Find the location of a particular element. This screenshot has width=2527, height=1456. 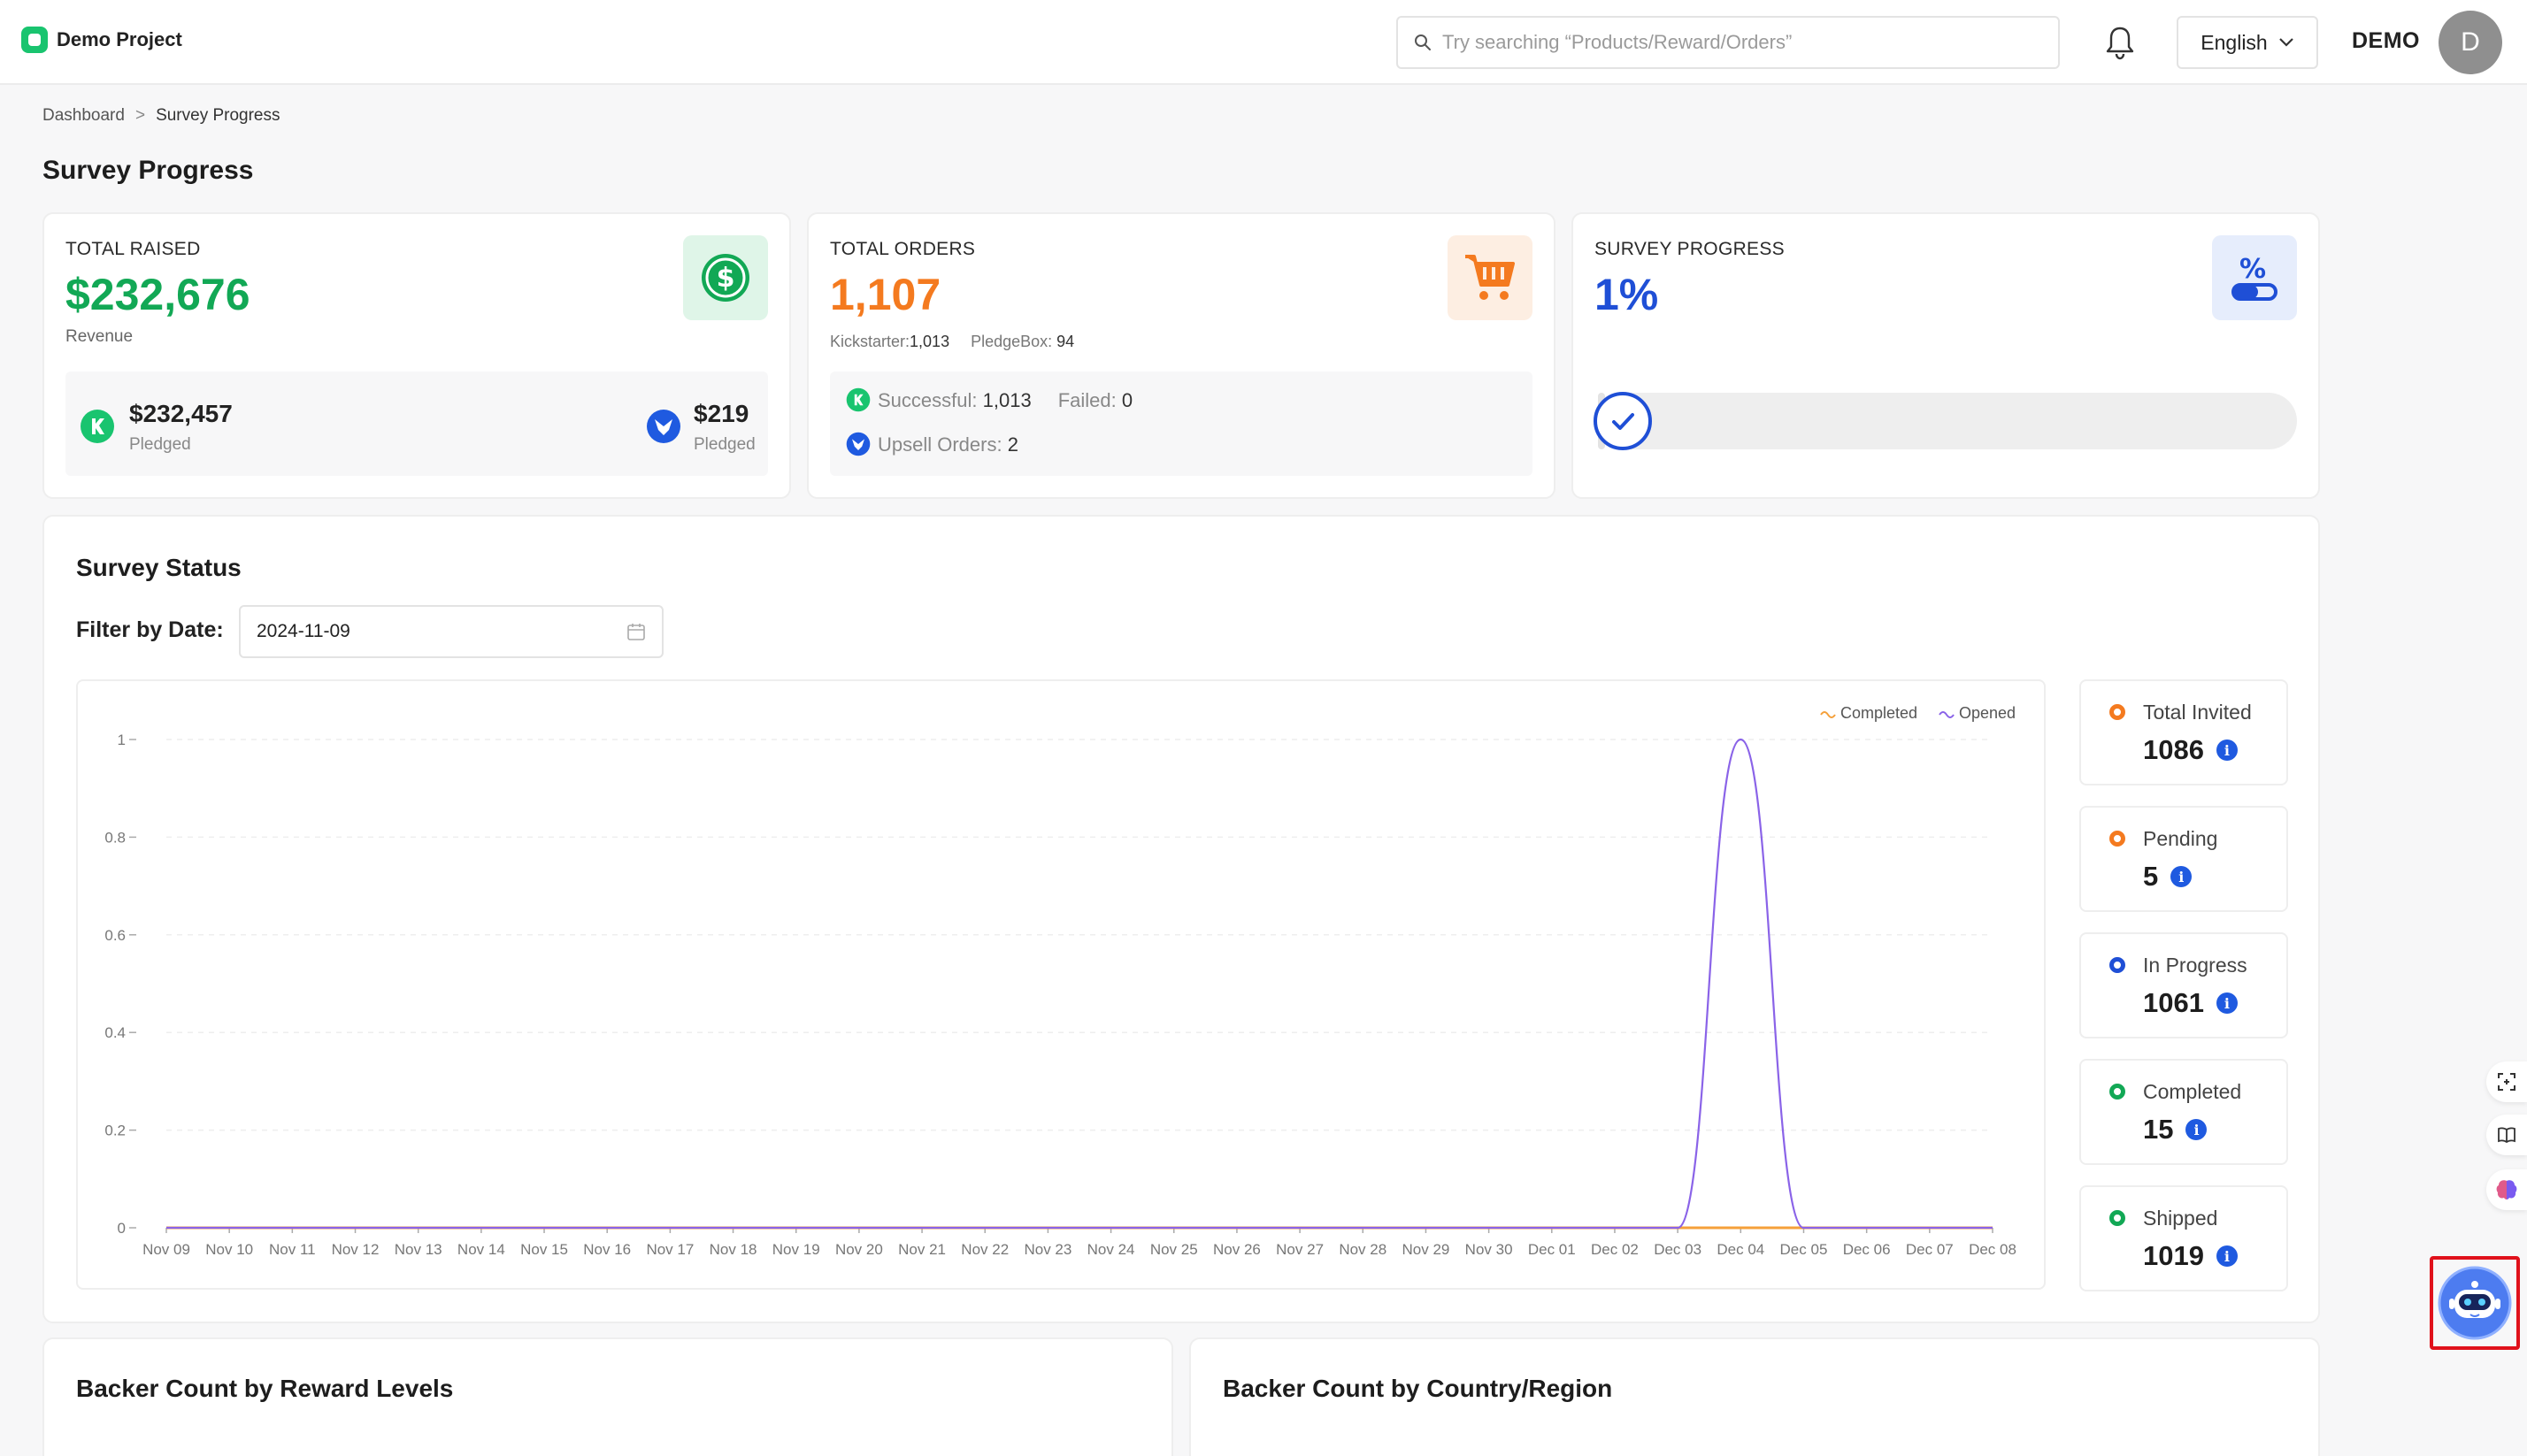

kickstarter-pledged-label: Pledged is located at coordinates (160, 444).